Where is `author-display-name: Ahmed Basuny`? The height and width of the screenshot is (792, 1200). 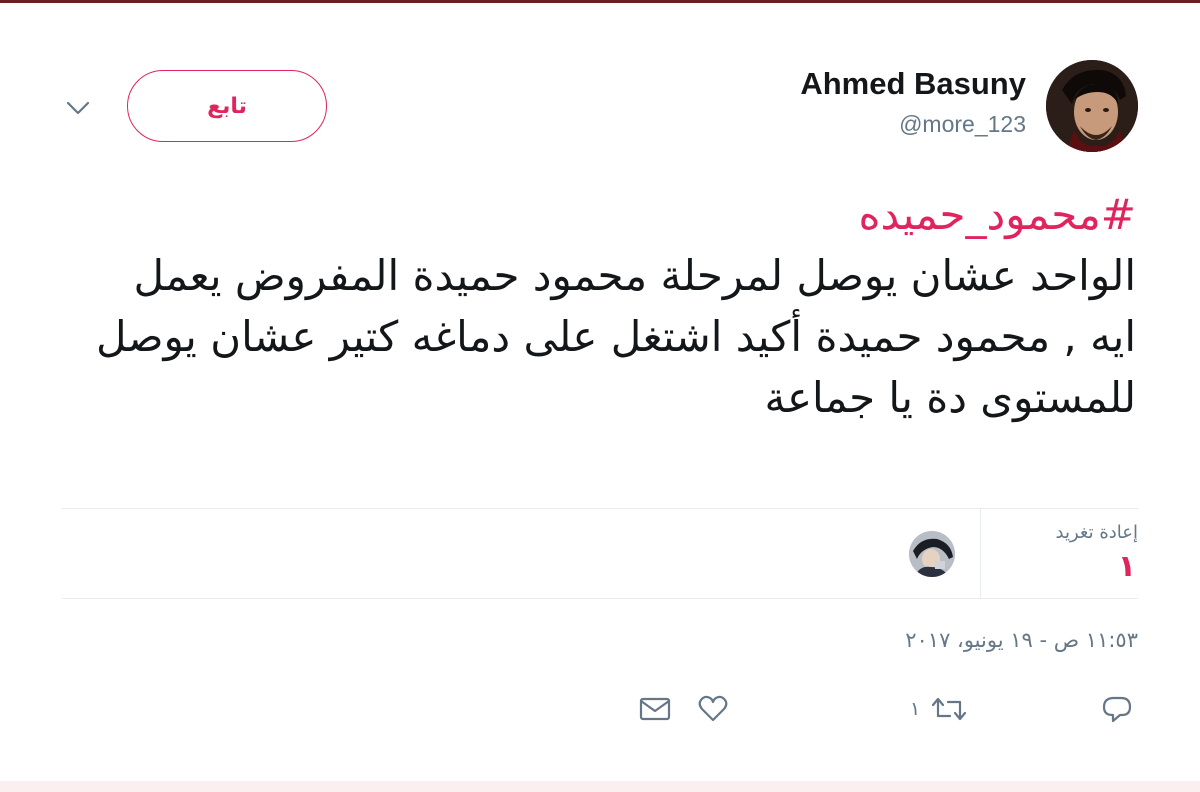
author-display-name: Ahmed Basuny is located at coordinates (913, 84).